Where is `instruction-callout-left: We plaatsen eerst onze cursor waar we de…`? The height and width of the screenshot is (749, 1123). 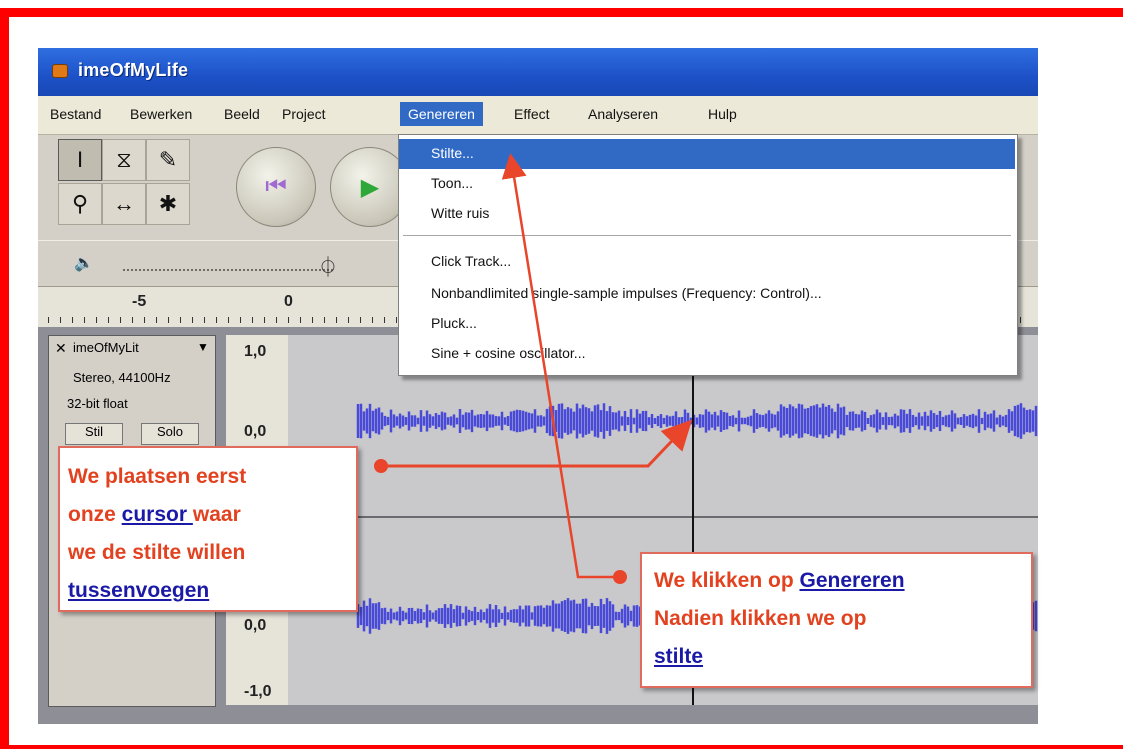
instruction-callout-left: We plaatsen eerst onze cursor waar we de… is located at coordinates (208, 529).